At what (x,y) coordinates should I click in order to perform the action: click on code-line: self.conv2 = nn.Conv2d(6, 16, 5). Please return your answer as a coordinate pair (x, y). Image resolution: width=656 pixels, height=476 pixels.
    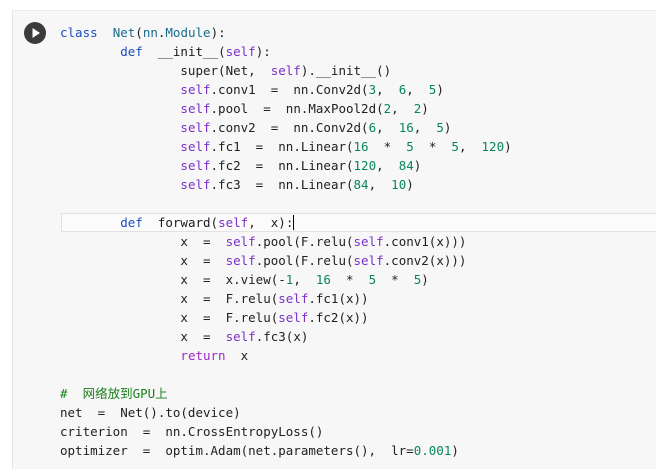
    Looking at the image, I should click on (286, 127).